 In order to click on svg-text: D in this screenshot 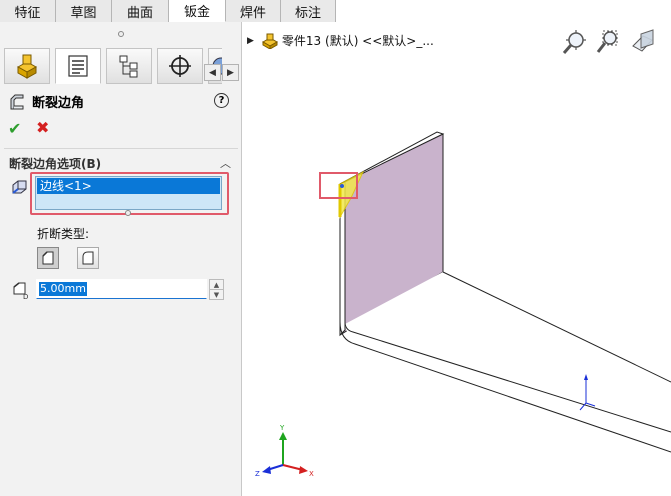, I will do `click(25, 296)`.